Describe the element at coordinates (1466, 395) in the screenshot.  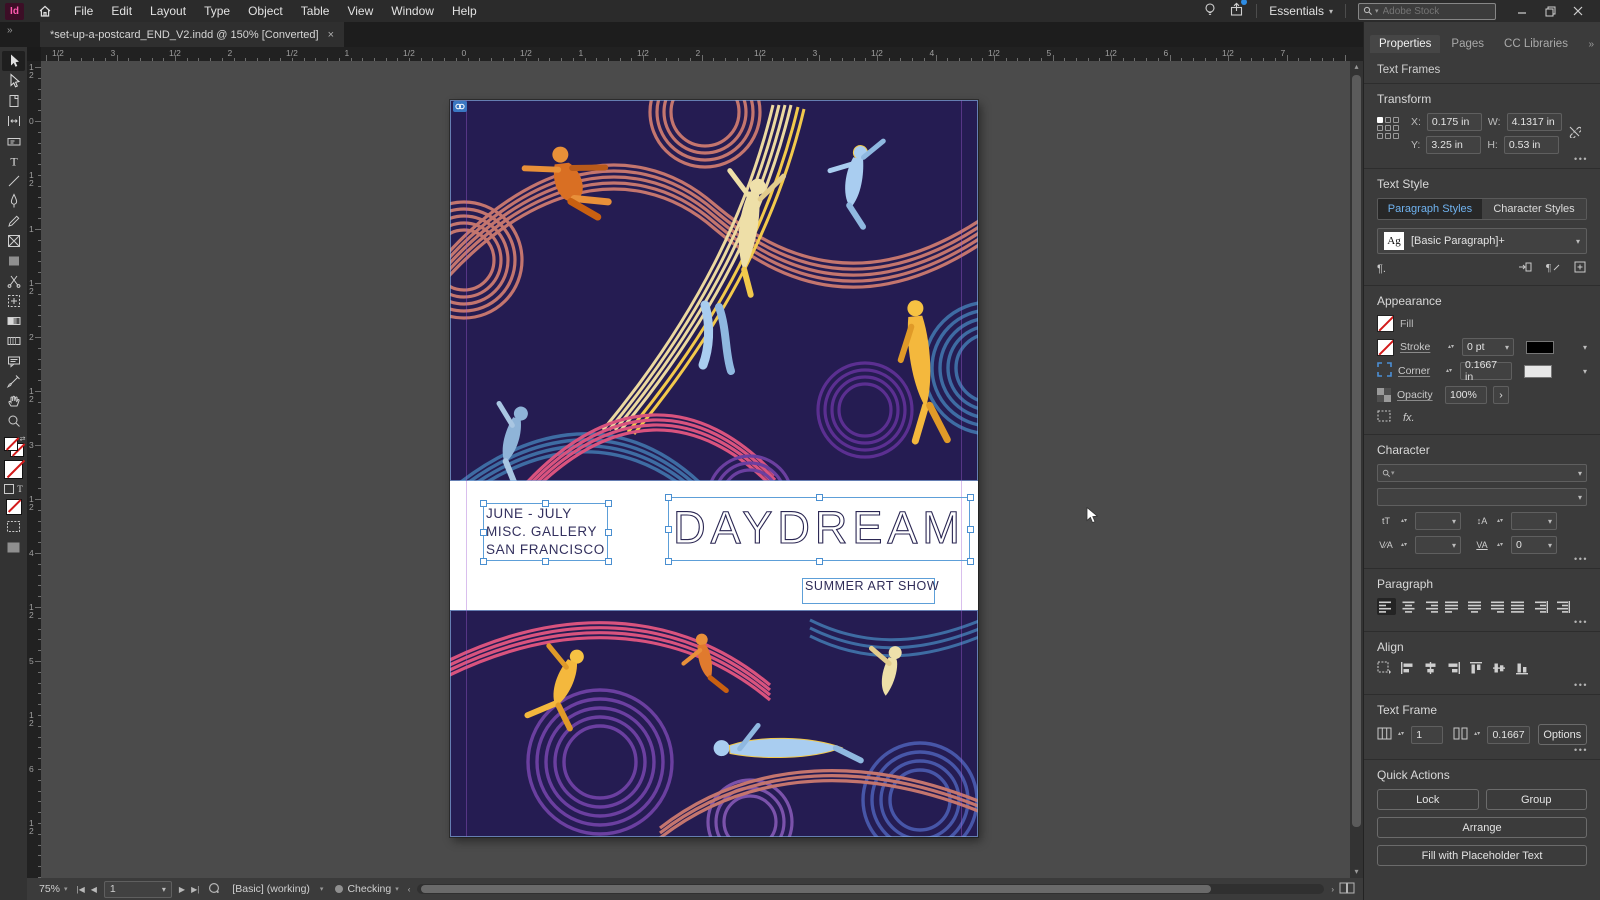
I see `opacity-field: 100%` at that location.